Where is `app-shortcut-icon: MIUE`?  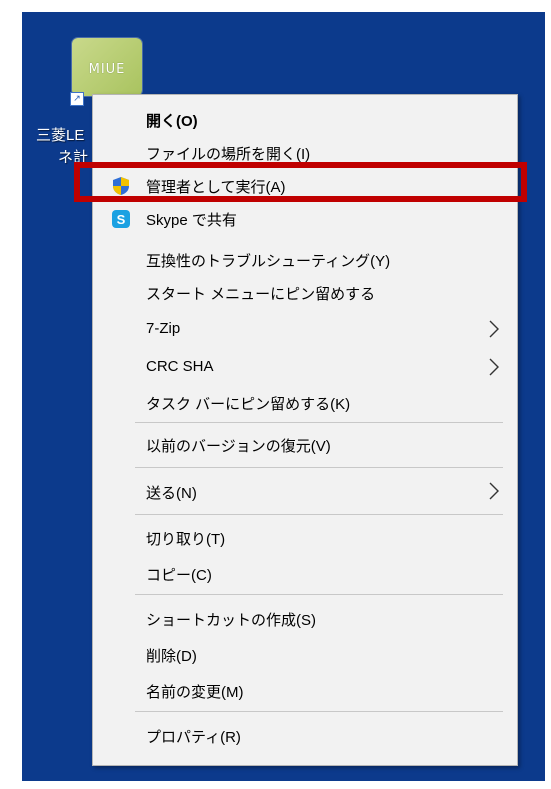
app-shortcut-icon: MIUE is located at coordinates (107, 67).